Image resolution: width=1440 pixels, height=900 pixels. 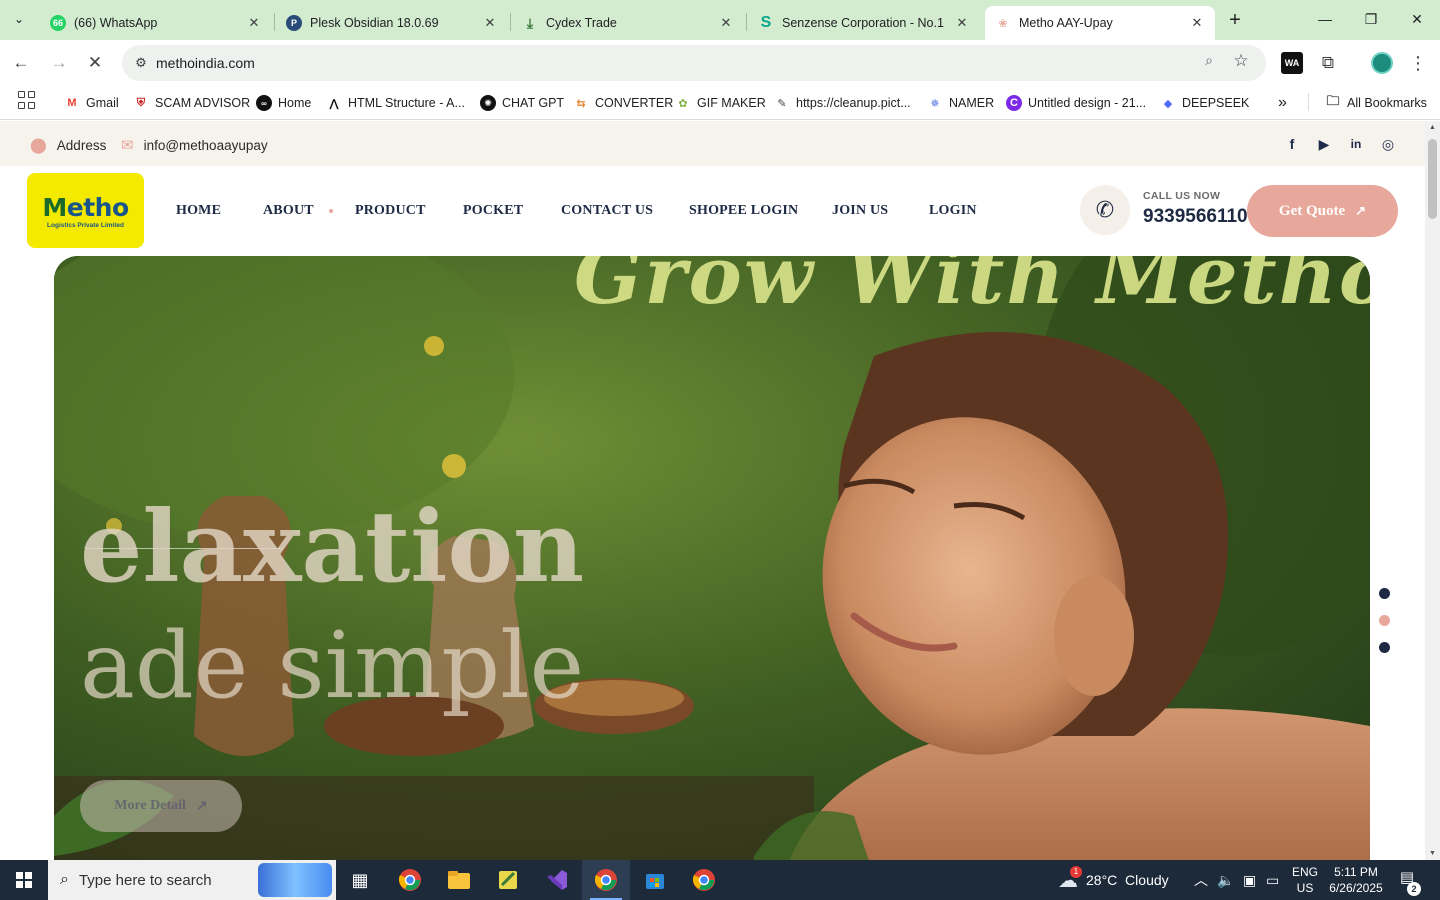 What do you see at coordinates (1225, 880) in the screenshot?
I see `volume-icon: 🔈` at bounding box center [1225, 880].